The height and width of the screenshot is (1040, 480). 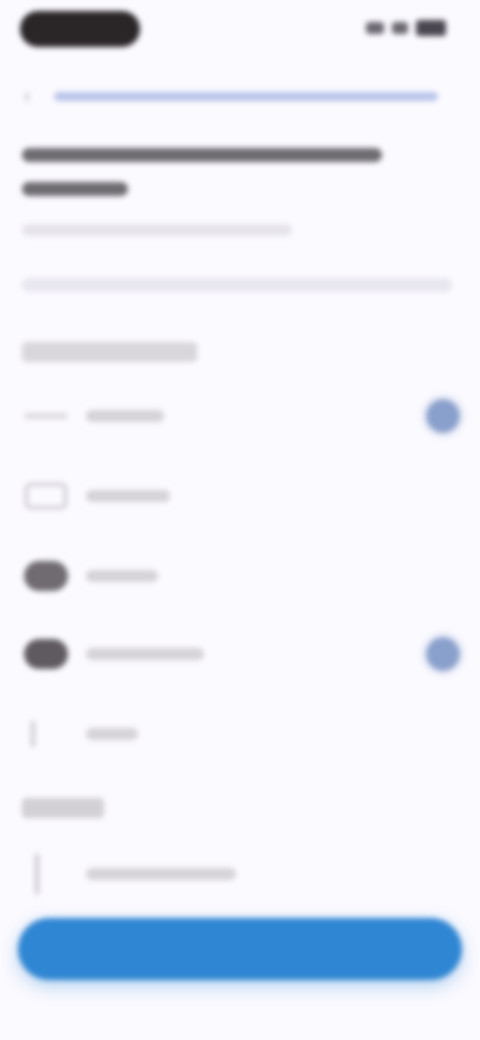 I want to click on secondary-item-label, so click(x=161, y=874).